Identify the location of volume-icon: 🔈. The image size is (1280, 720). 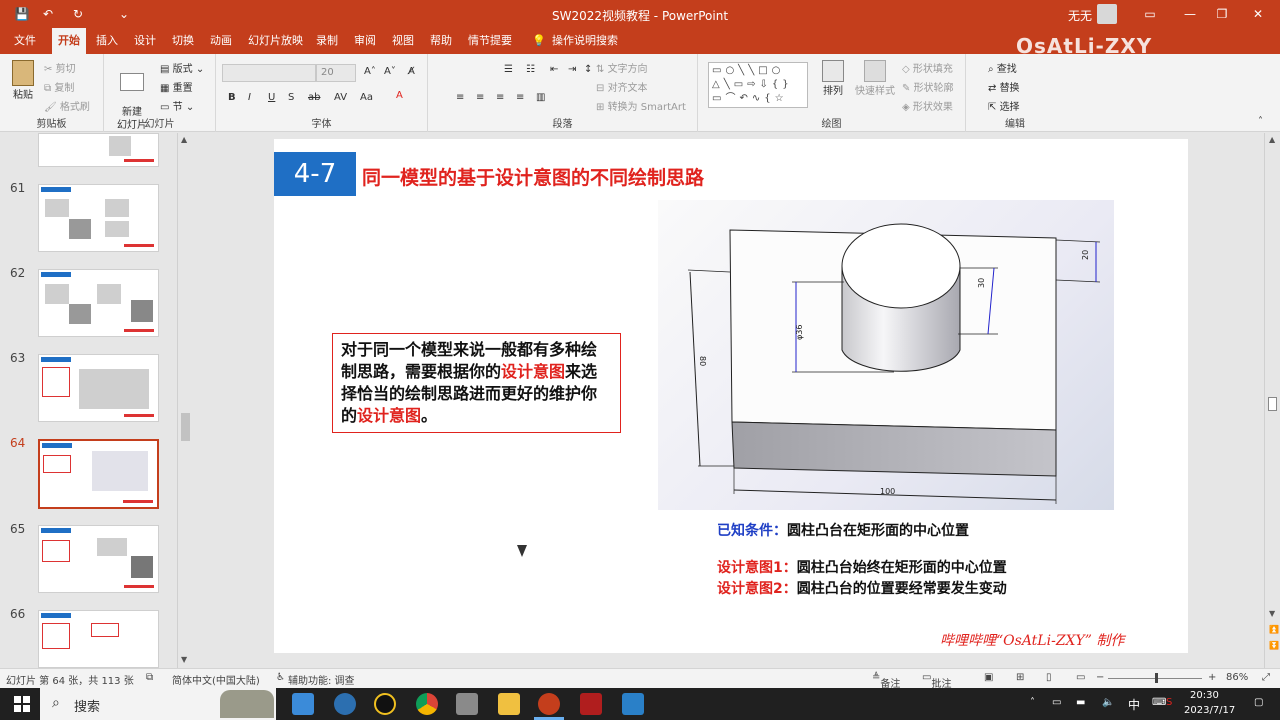
(1108, 702).